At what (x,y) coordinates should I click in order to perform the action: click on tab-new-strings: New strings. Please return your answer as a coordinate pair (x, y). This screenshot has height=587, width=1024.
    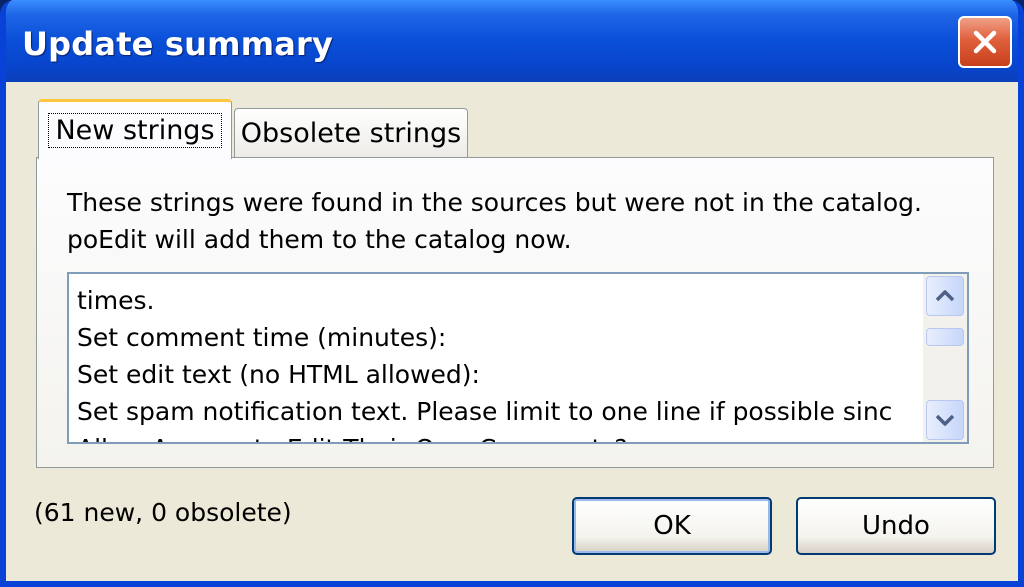
    Looking at the image, I should click on (135, 129).